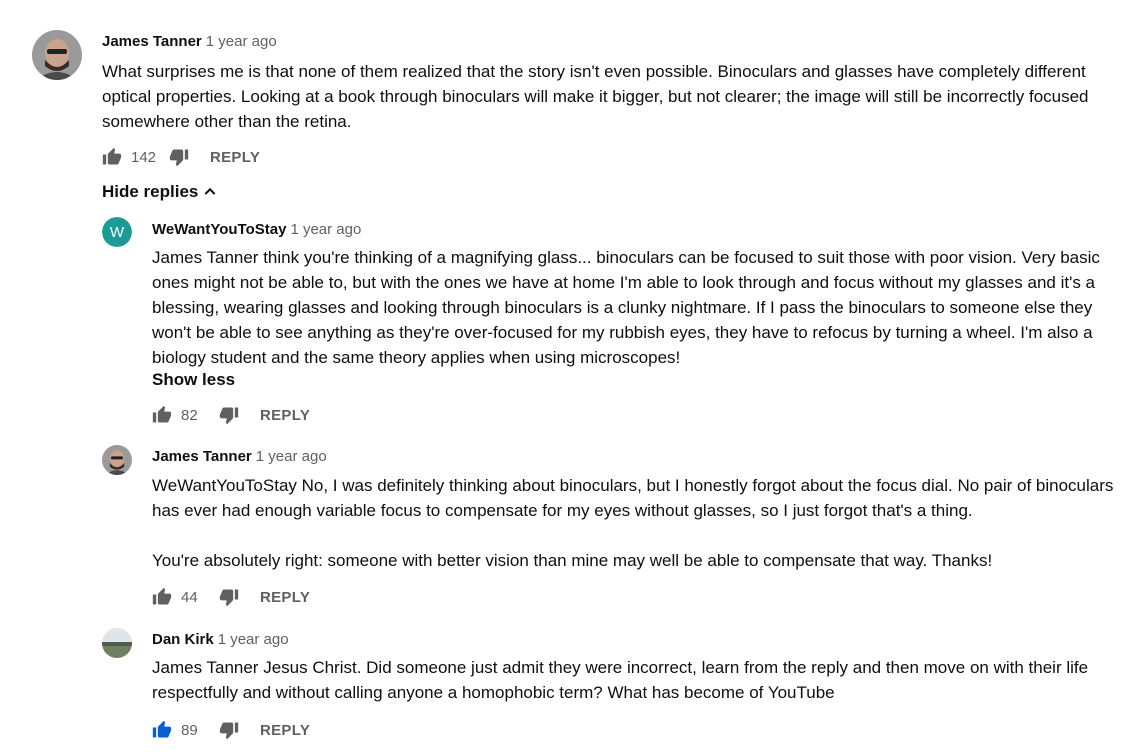 Image resolution: width=1148 pixels, height=756 pixels. I want to click on comment-header: WeWantYouToStay 1 year ago, so click(256, 229).